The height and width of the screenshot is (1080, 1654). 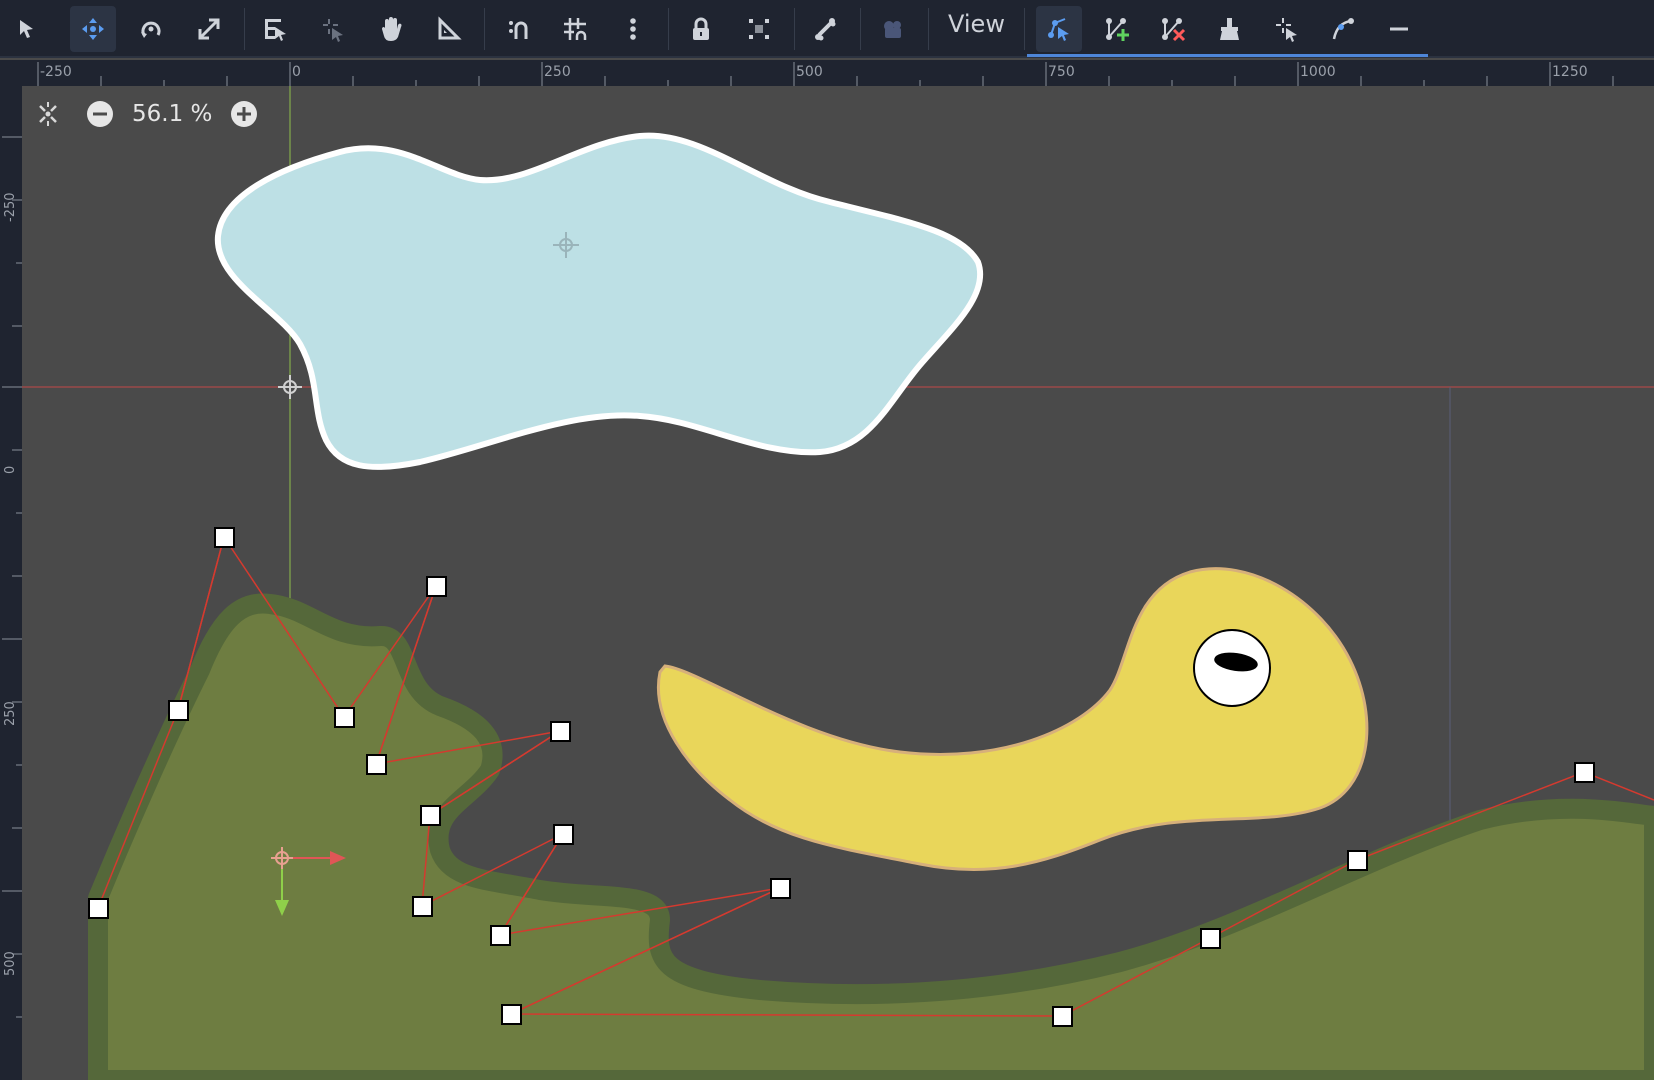 I want to click on grid-snap-button, so click(x=575, y=29).